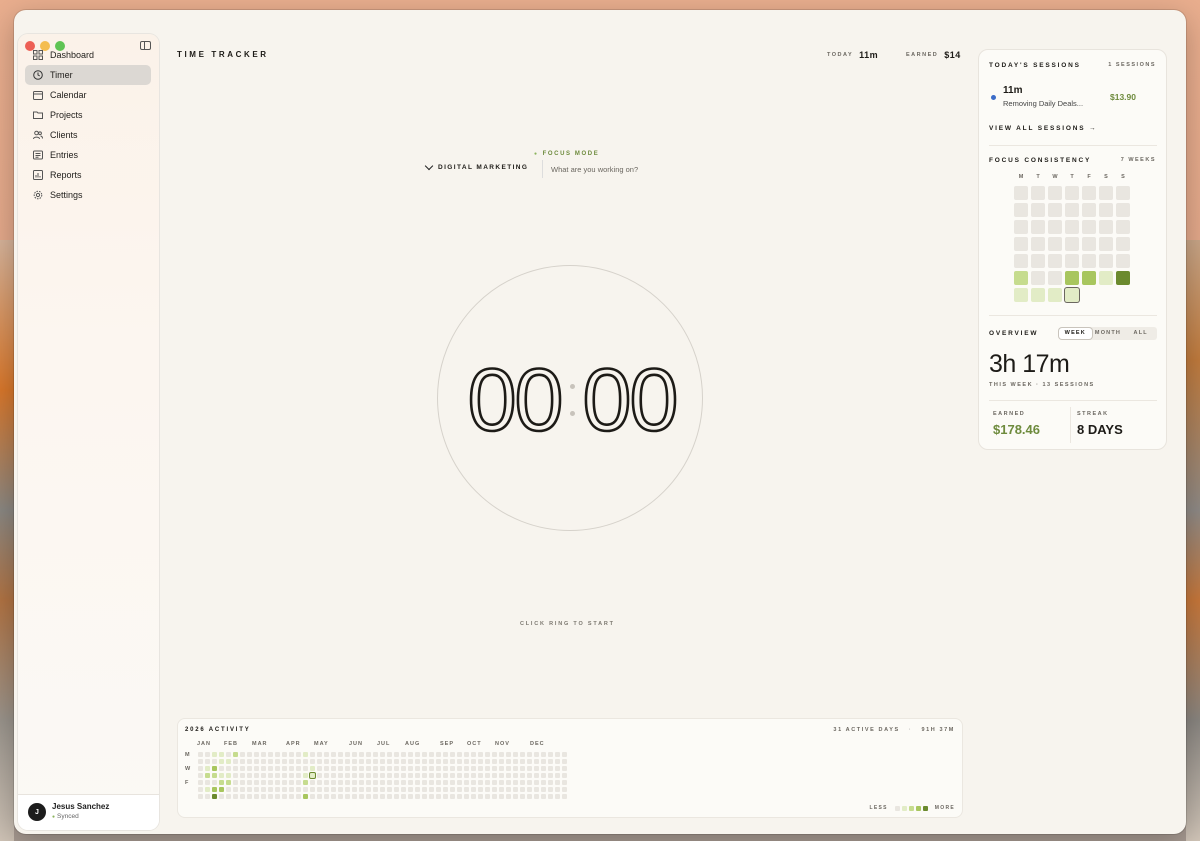  Describe the element at coordinates (38, 155) in the screenshot. I see `list-icon` at that location.